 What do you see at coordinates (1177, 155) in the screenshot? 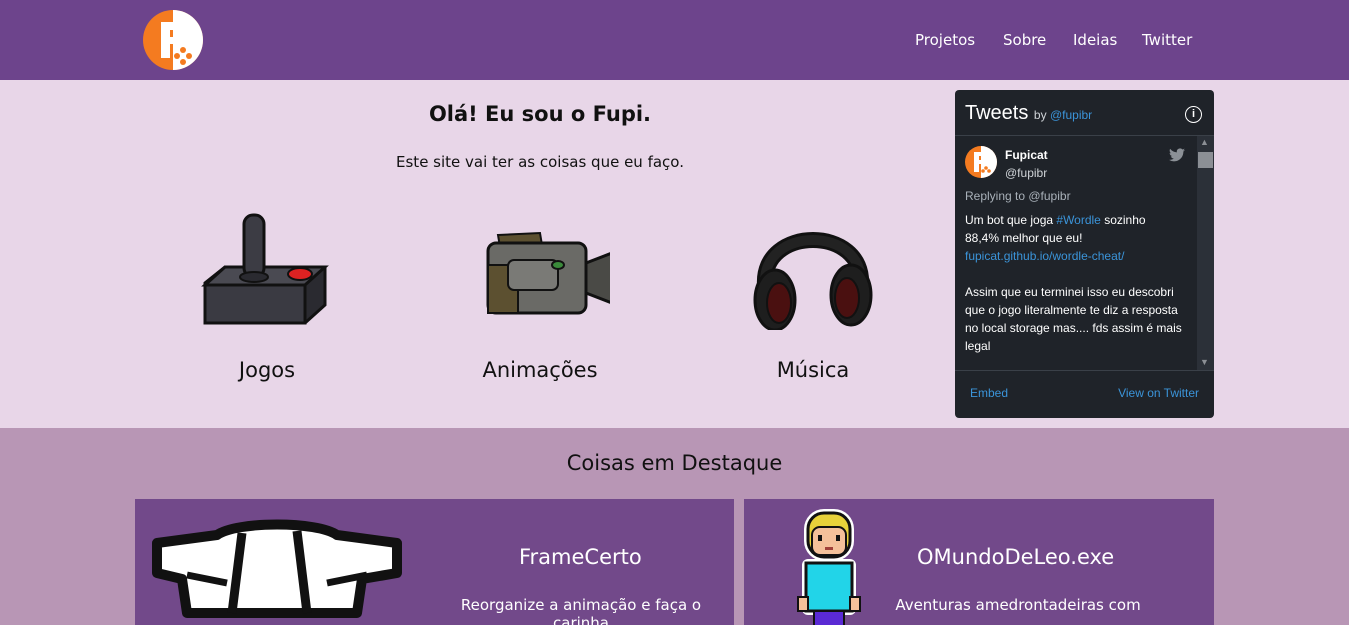
I see `twitter-bird-icon` at bounding box center [1177, 155].